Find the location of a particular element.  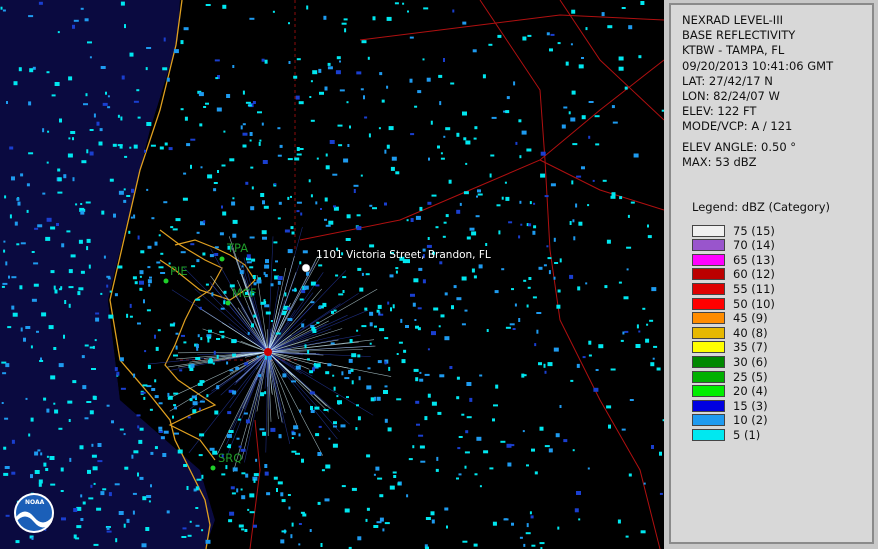

legend-row: 65 (13) is located at coordinates (733, 259).